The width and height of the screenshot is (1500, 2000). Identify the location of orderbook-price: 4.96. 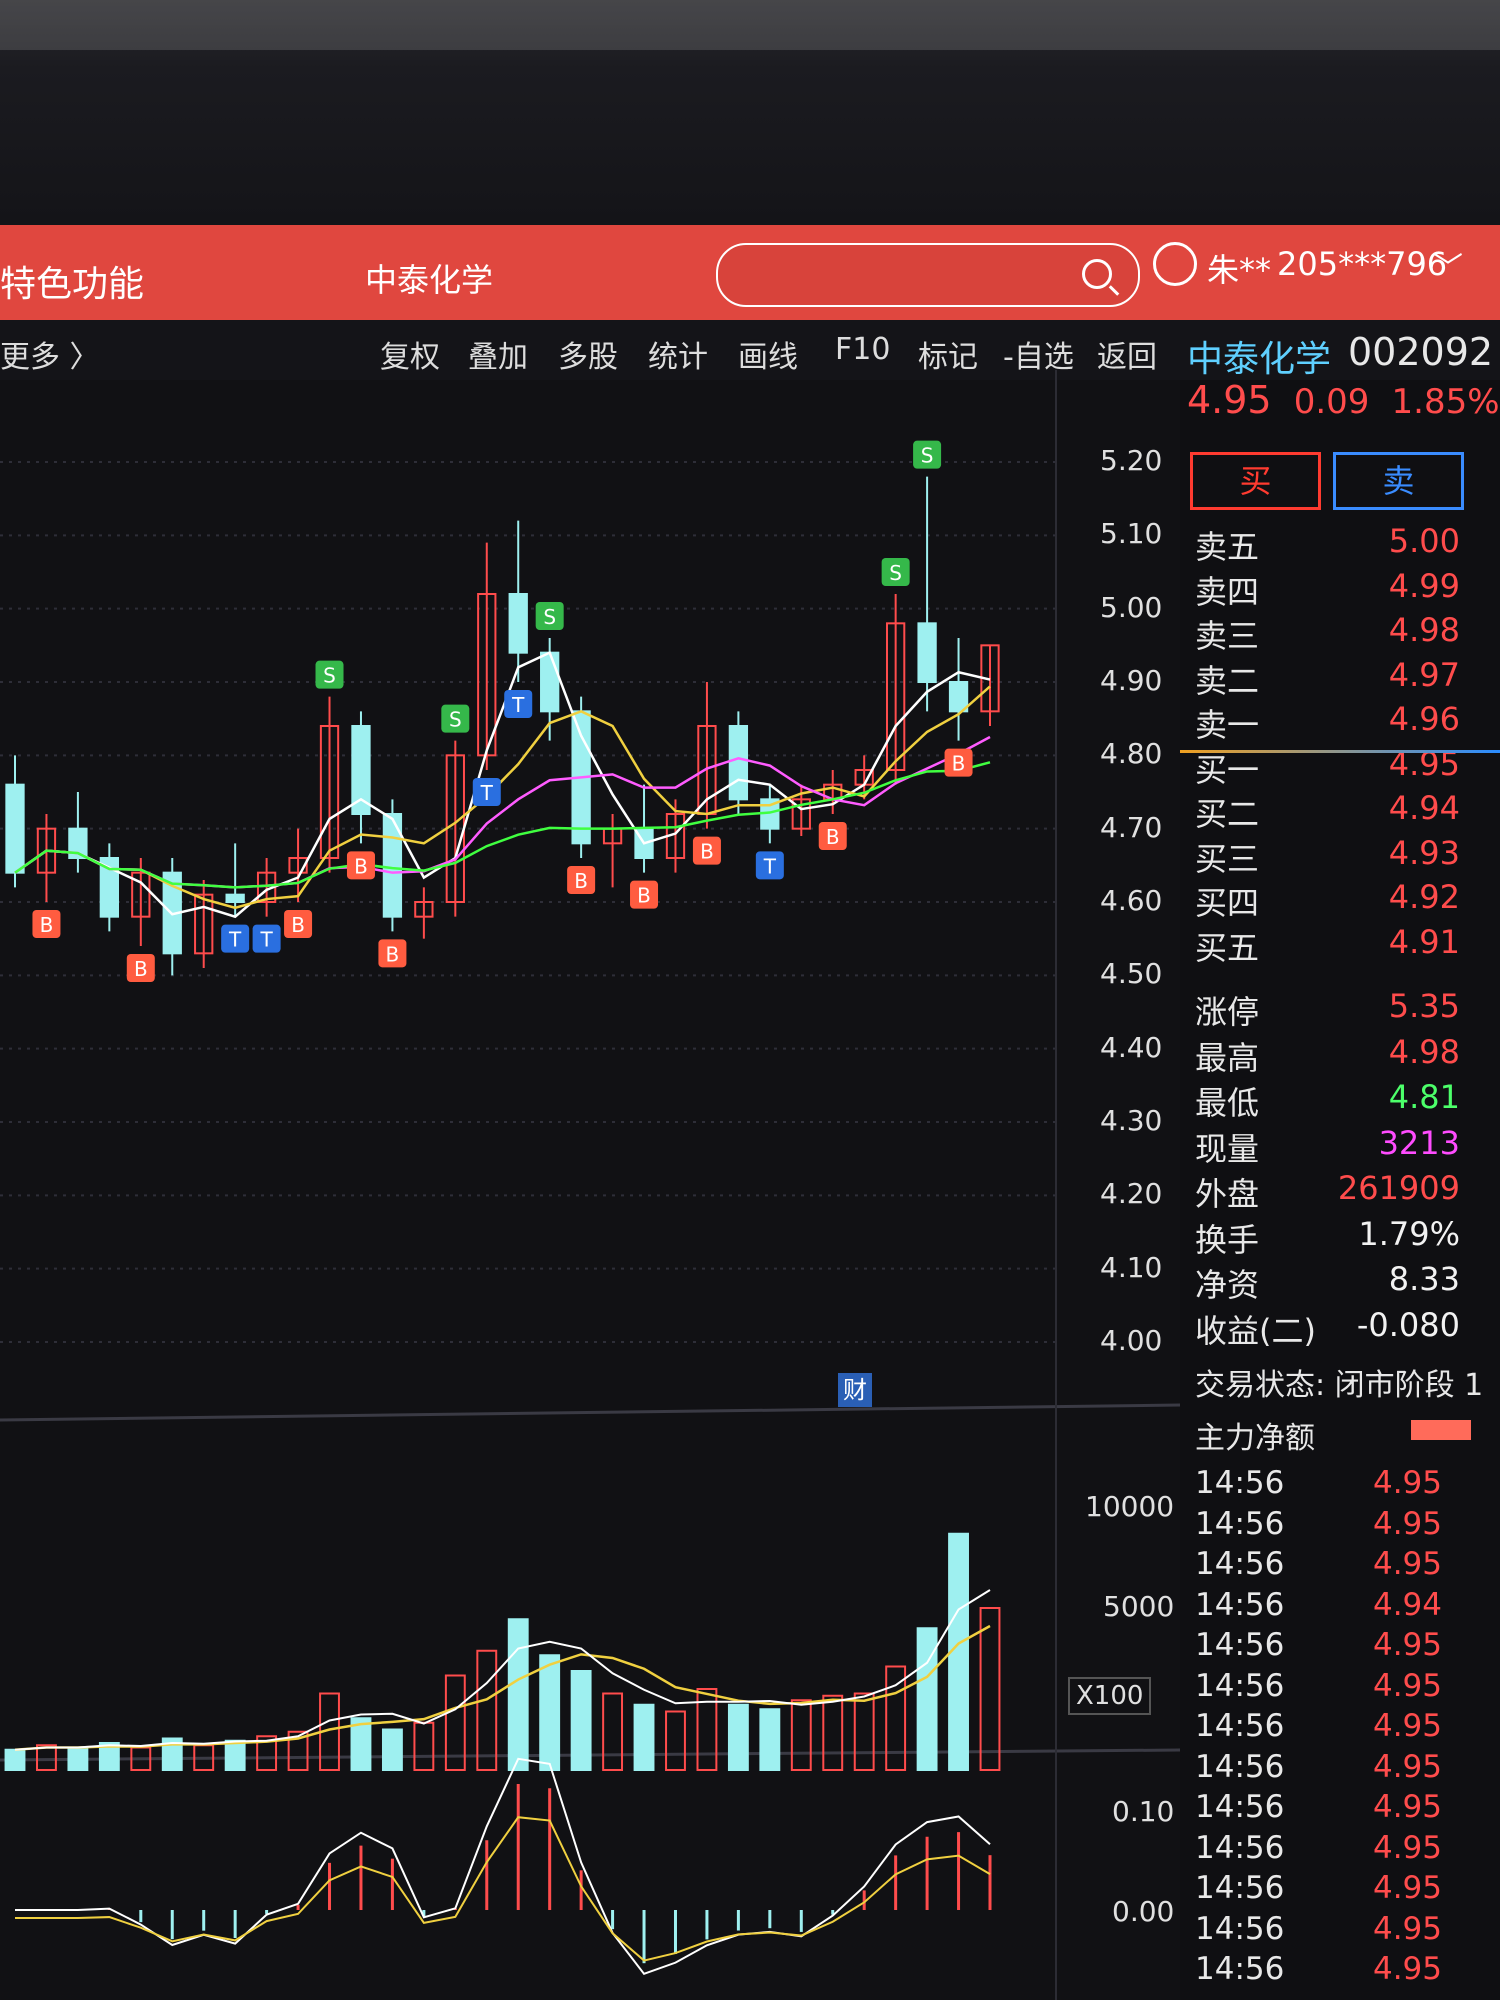
(1424, 719).